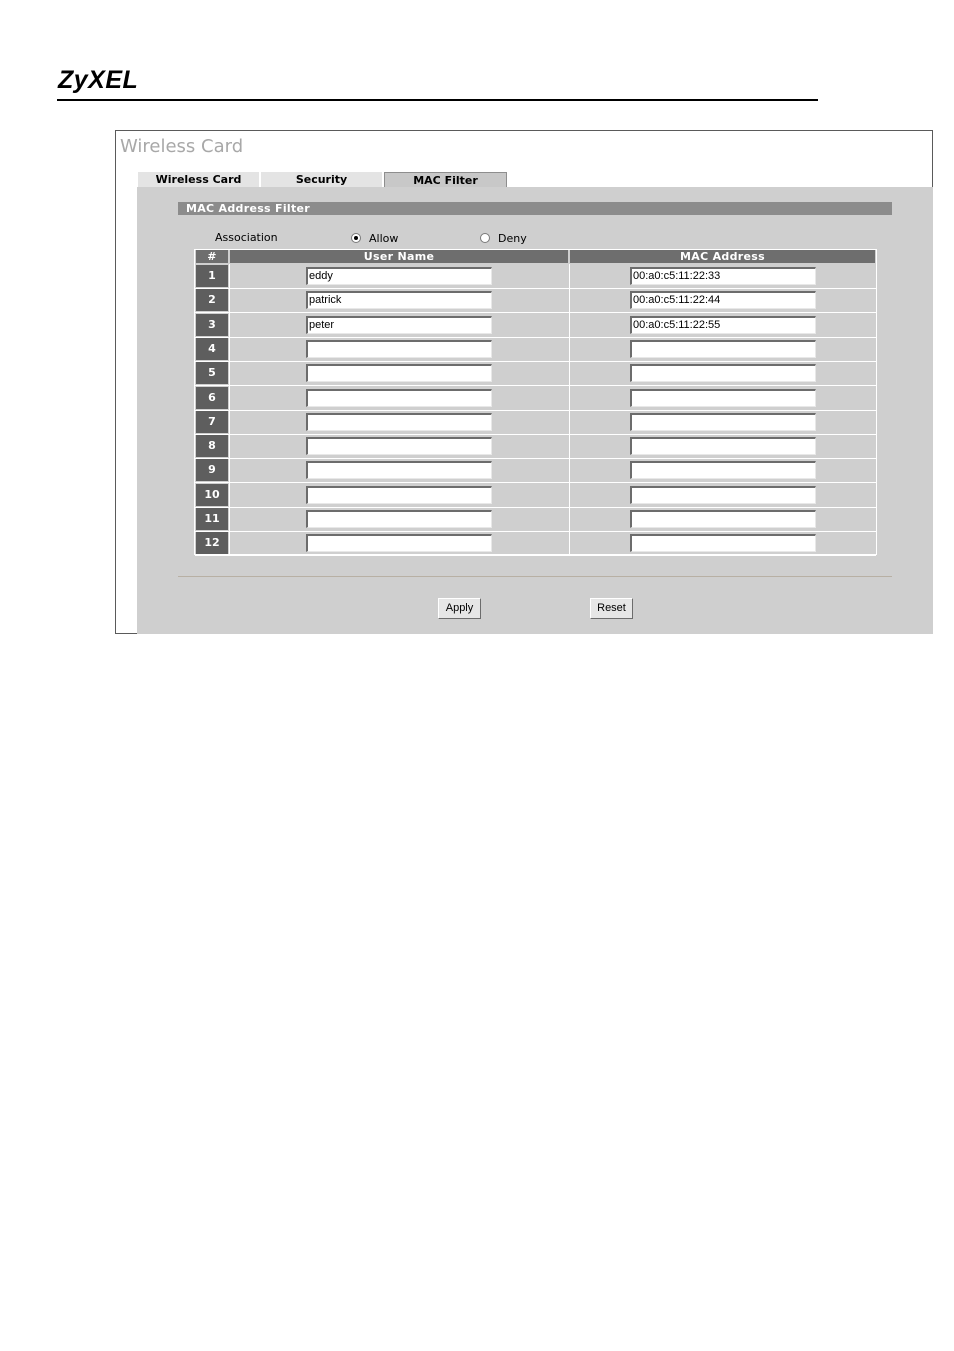  I want to click on row-number: 2, so click(212, 300).